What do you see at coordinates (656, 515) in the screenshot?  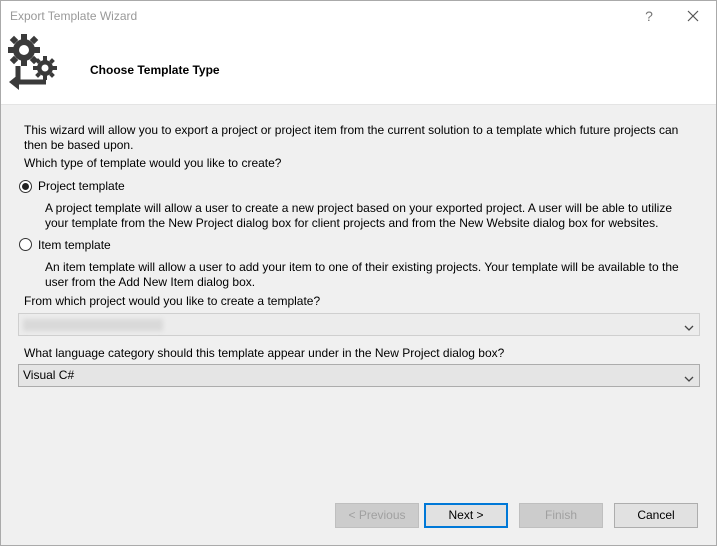 I see `cancel-button: Cancel` at bounding box center [656, 515].